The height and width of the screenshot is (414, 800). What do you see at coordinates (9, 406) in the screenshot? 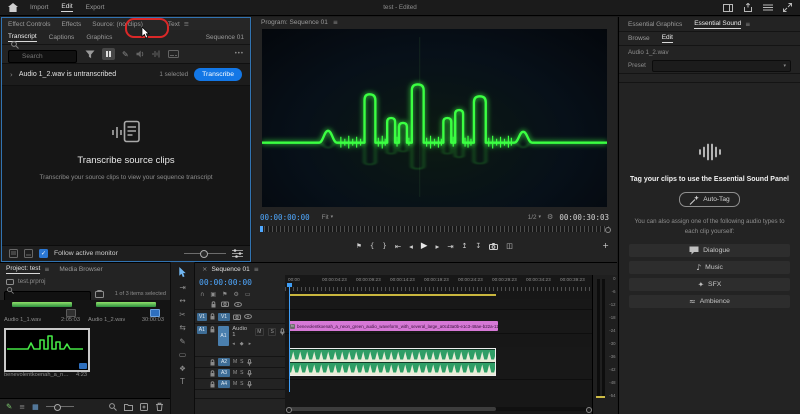
I see `writable-pencil-icon: ✎` at bounding box center [9, 406].